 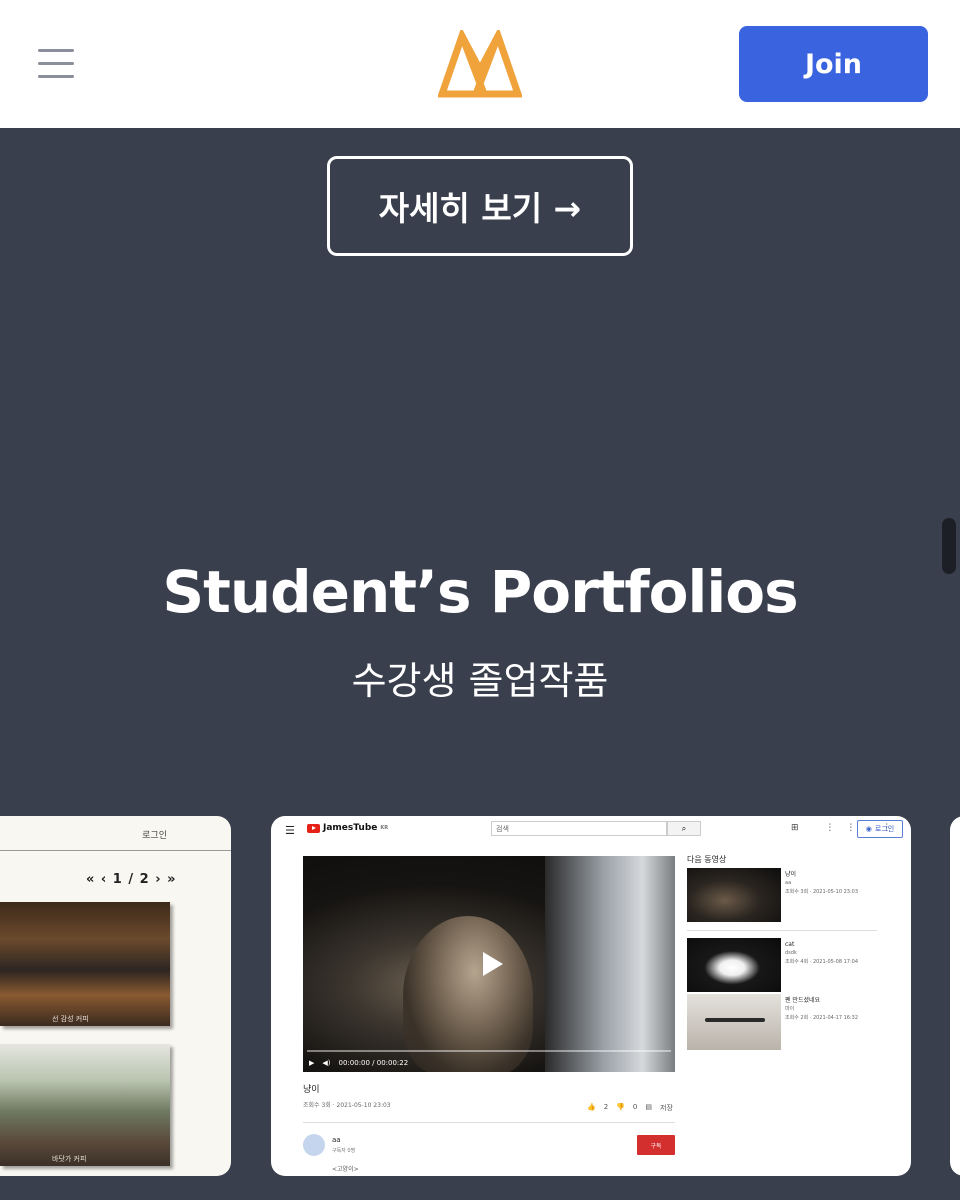 What do you see at coordinates (791, 874) in the screenshot?
I see `next-video-title: 냥이` at bounding box center [791, 874].